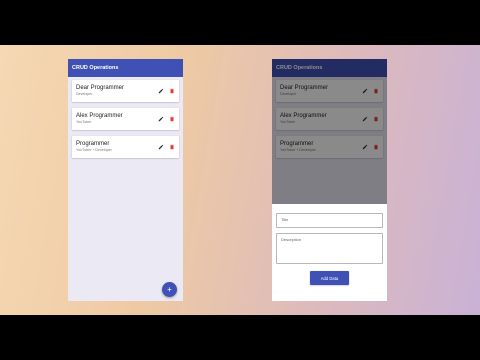 This screenshot has width=480, height=360. Describe the element at coordinates (84, 122) in the screenshot. I see `list-item-subtitle: YouTuber` at that location.